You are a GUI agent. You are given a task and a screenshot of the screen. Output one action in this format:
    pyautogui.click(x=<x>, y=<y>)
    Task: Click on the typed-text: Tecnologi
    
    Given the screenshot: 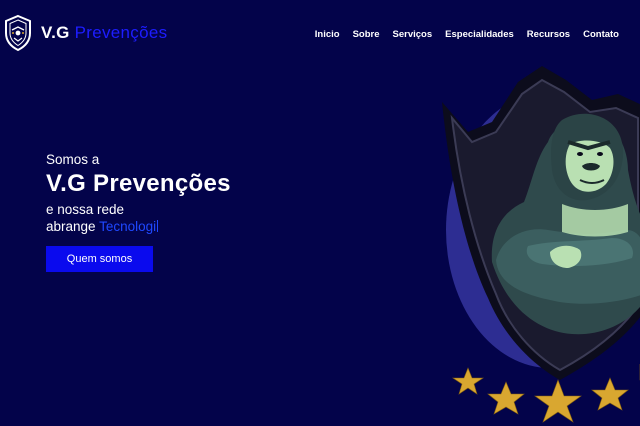 What is the action you would take?
    pyautogui.click(x=128, y=226)
    